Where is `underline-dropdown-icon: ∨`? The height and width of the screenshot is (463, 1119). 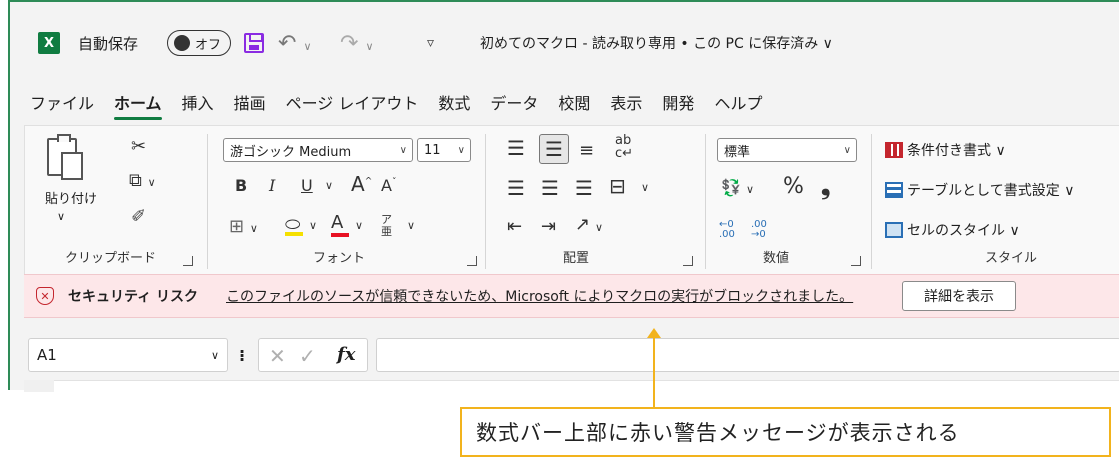 underline-dropdown-icon: ∨ is located at coordinates (329, 185).